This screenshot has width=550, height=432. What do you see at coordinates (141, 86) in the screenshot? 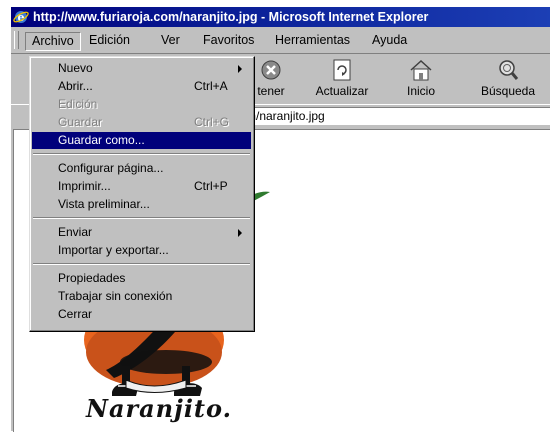
I see `menu-item-abrir: Abrir... Ctrl+A` at bounding box center [141, 86].